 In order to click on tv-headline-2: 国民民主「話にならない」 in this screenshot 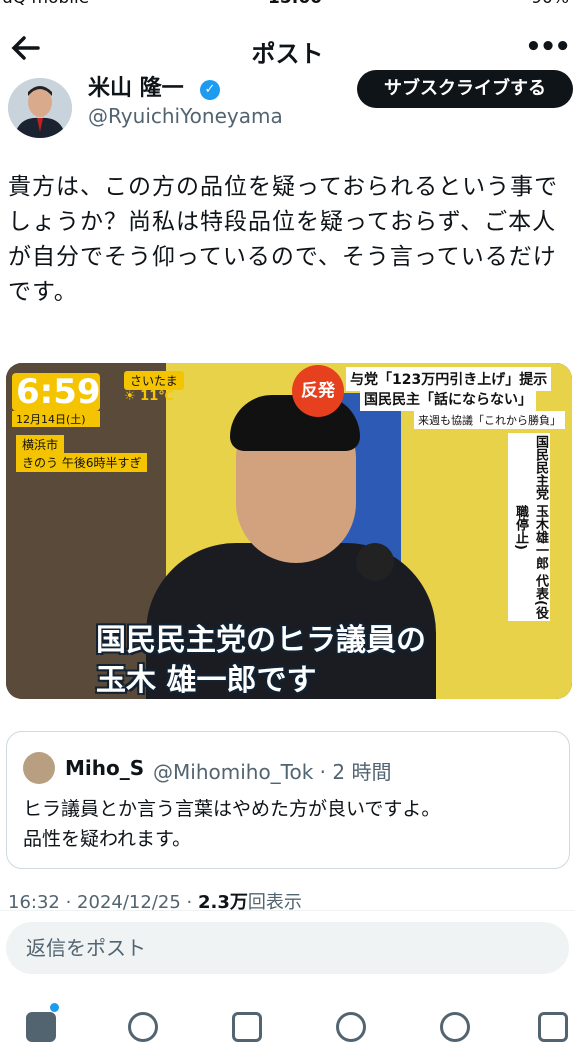, I will do `click(448, 399)`.